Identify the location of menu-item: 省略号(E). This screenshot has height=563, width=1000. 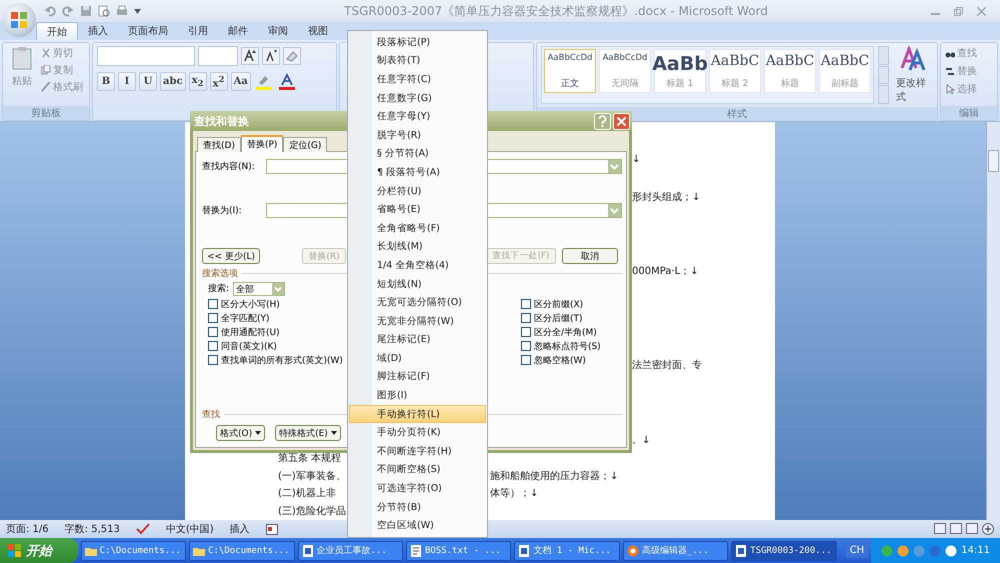
(417, 209).